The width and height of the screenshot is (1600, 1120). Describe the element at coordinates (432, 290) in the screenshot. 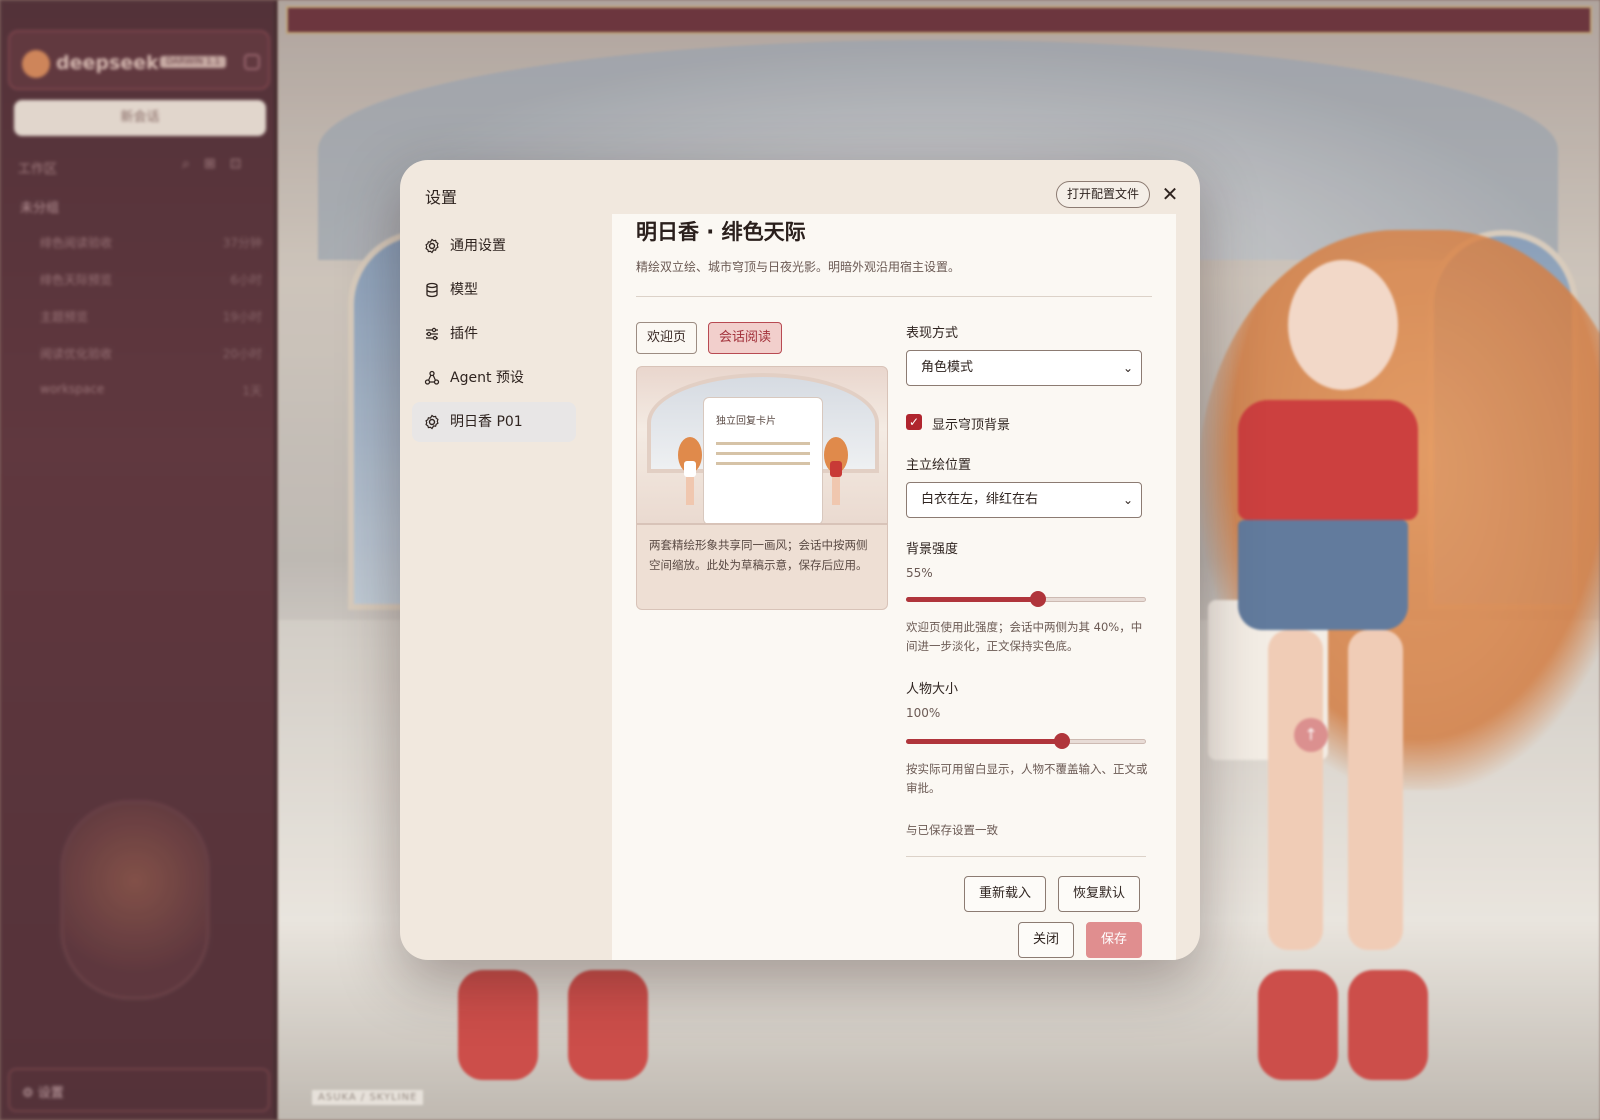

I see `database-icon` at that location.